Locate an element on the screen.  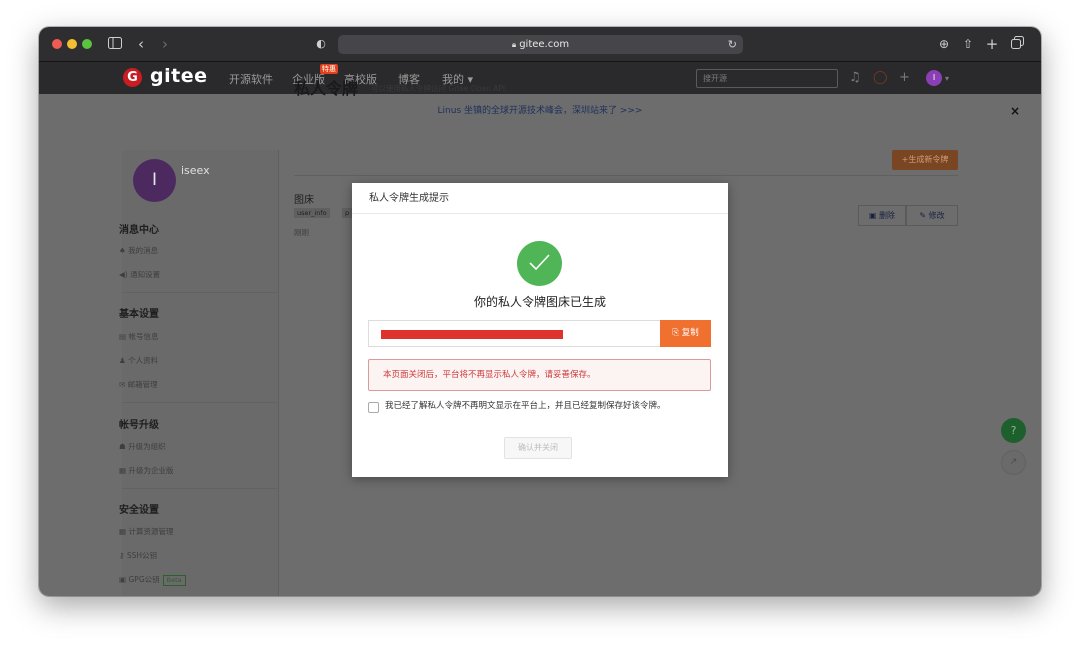
sidebar-item-email: ✉ 邮箱管理 is located at coordinates (138, 384).